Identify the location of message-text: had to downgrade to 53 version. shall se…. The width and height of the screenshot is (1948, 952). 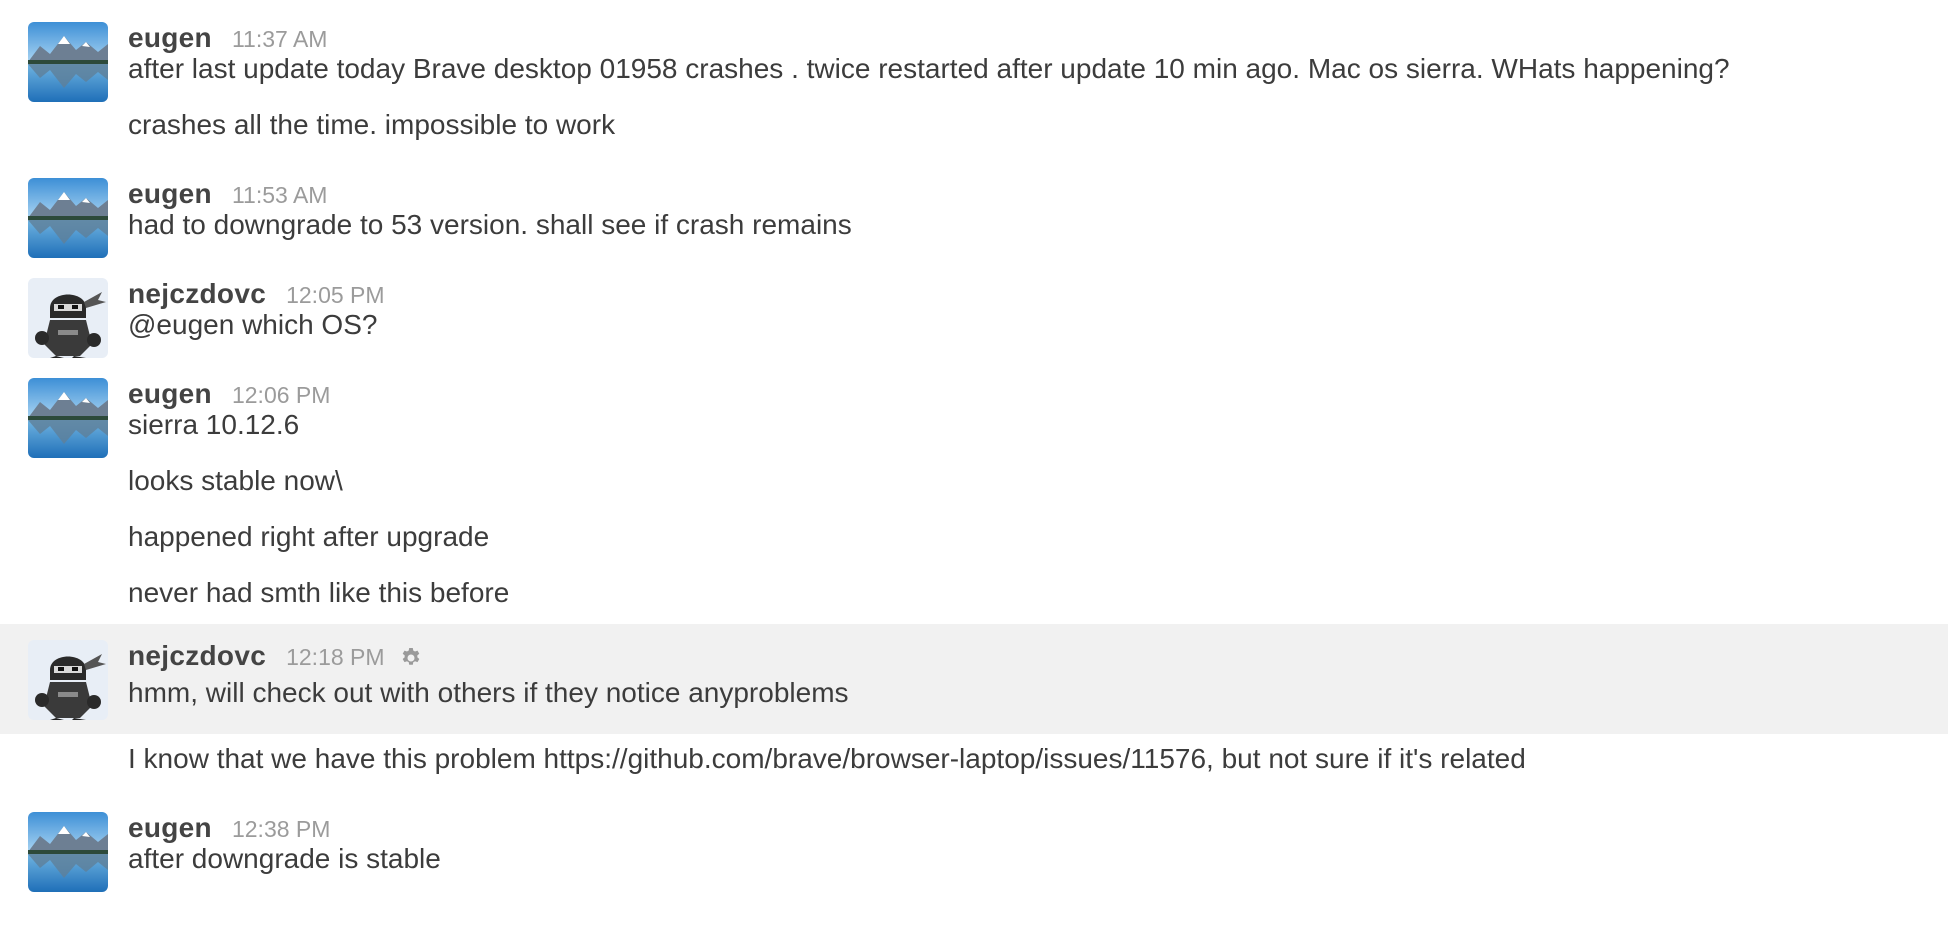
(490, 224).